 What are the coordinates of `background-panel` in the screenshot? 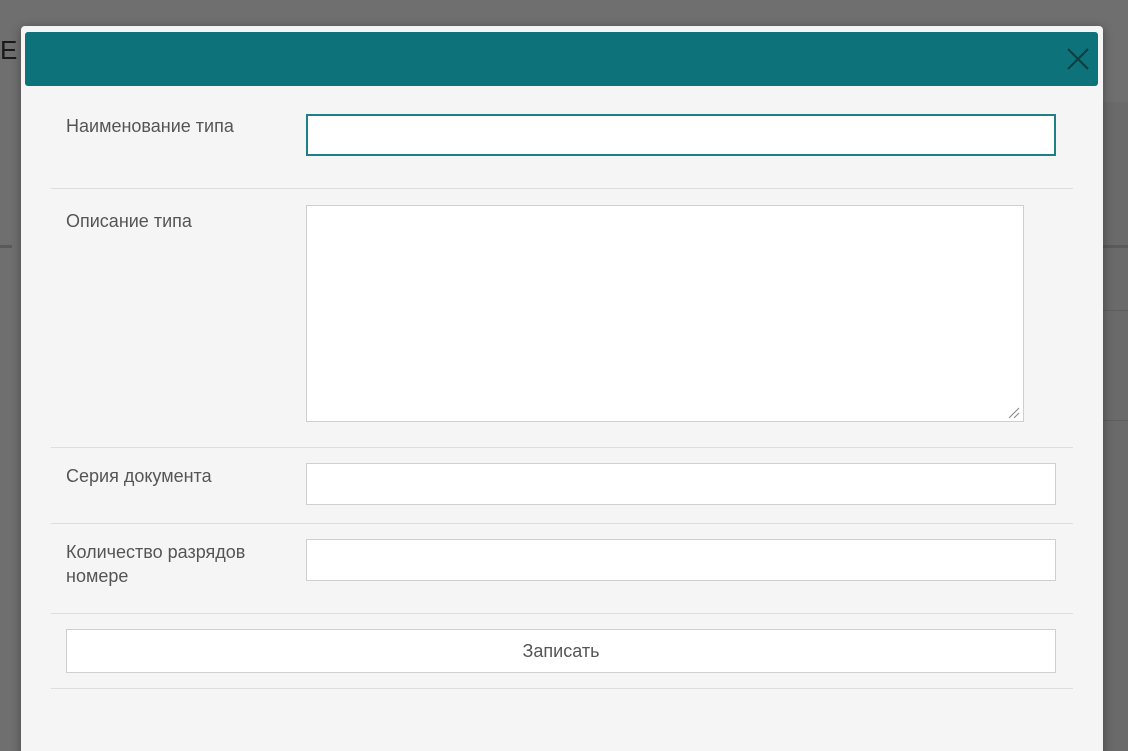 It's located at (1115, 426).